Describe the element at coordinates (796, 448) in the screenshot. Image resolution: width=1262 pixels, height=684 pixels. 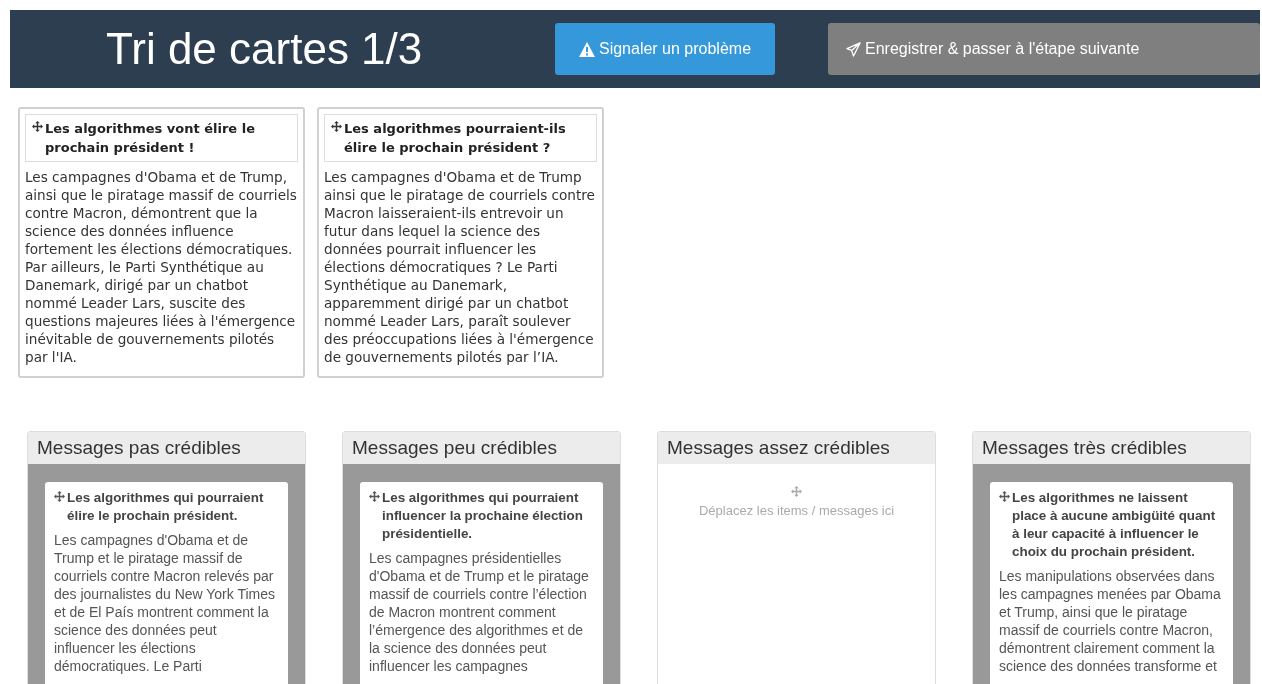
I see `column-header: Messages assez crédibles` at that location.